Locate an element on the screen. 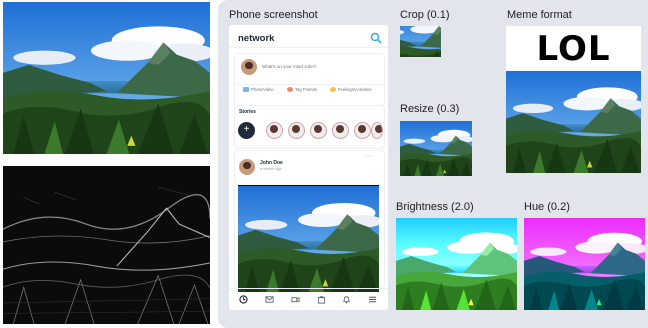 Image resolution: width=648 pixels, height=328 pixels. phone-screenshot-label: Phone screenshot is located at coordinates (273, 15).